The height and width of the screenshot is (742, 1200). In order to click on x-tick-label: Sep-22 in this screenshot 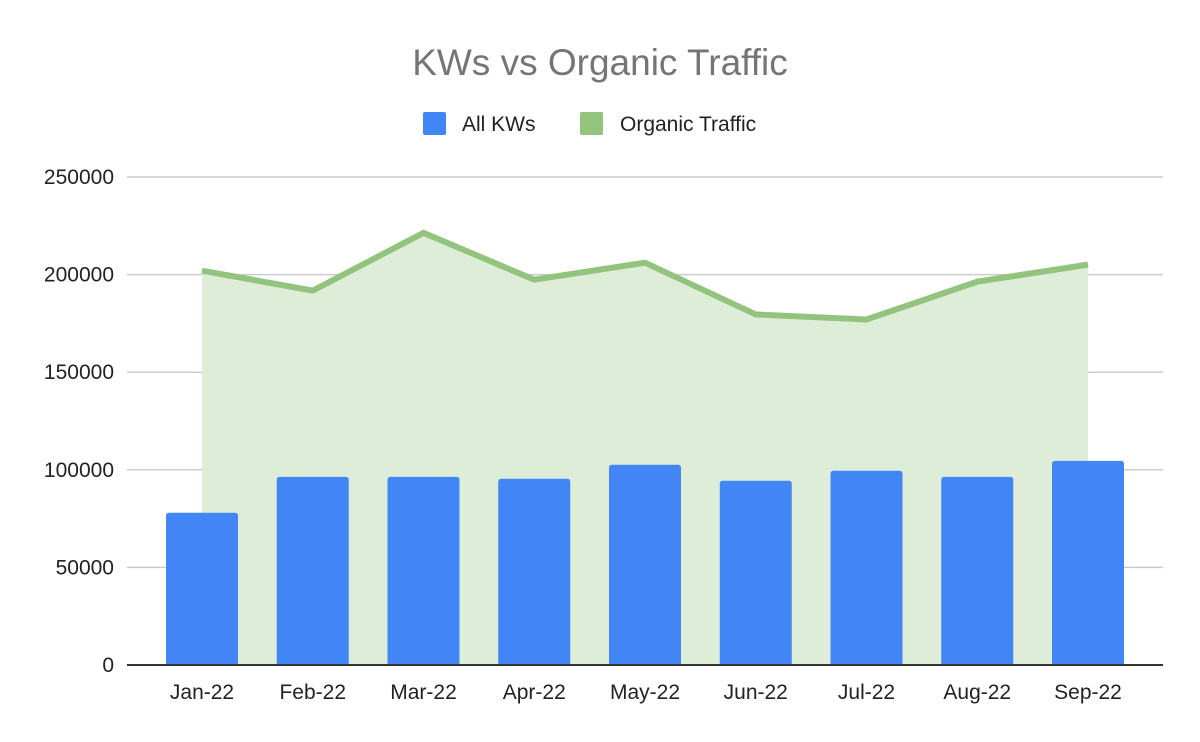, I will do `click(1088, 692)`.